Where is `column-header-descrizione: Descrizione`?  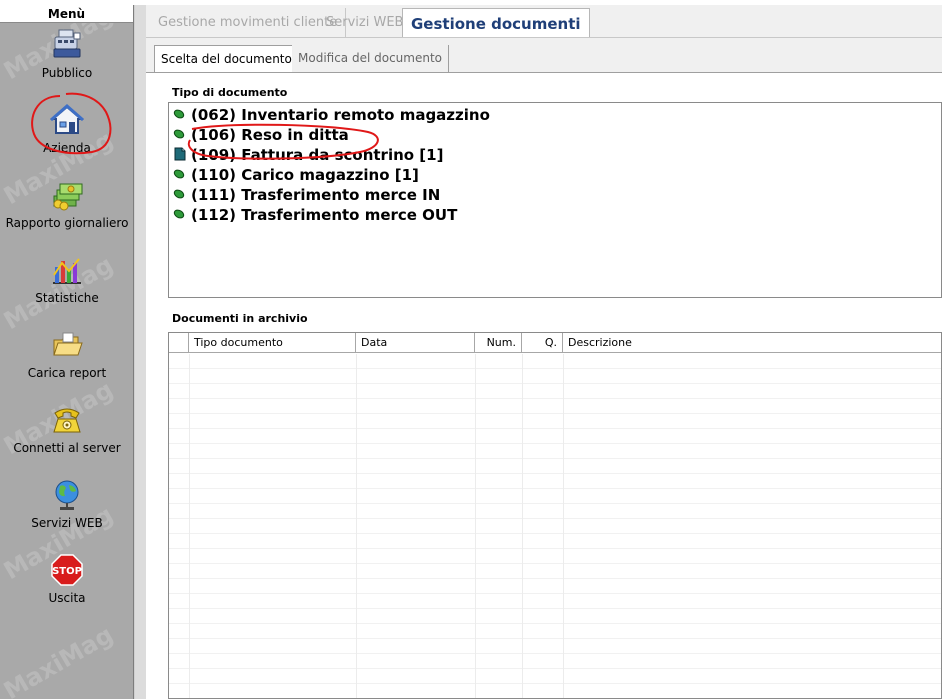 column-header-descrizione: Descrizione is located at coordinates (752, 343).